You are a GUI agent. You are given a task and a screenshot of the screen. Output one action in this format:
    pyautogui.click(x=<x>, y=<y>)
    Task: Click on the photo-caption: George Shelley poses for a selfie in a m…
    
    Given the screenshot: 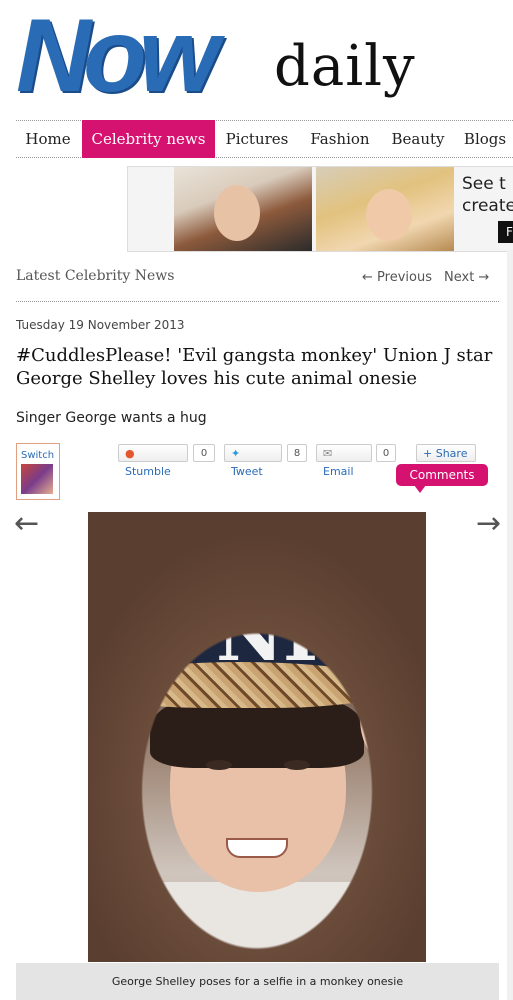 What is the action you would take?
    pyautogui.click(x=257, y=981)
    